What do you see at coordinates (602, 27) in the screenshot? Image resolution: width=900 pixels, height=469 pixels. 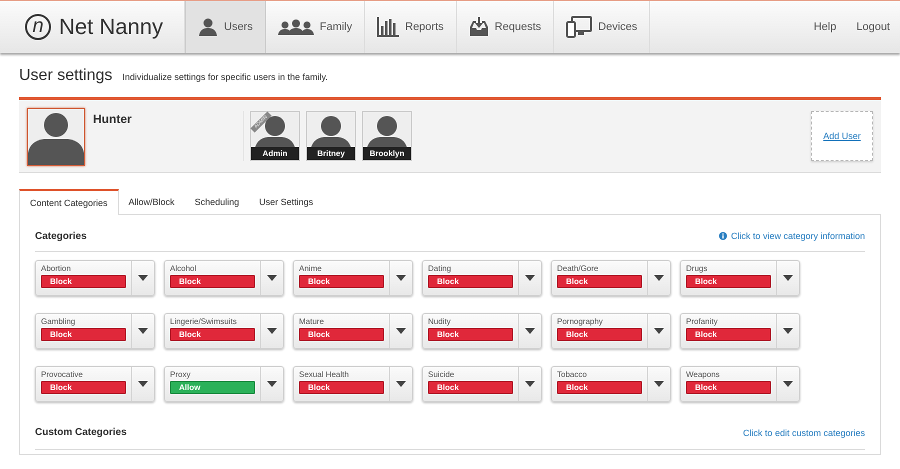 I see `nav-tab: Devices` at bounding box center [602, 27].